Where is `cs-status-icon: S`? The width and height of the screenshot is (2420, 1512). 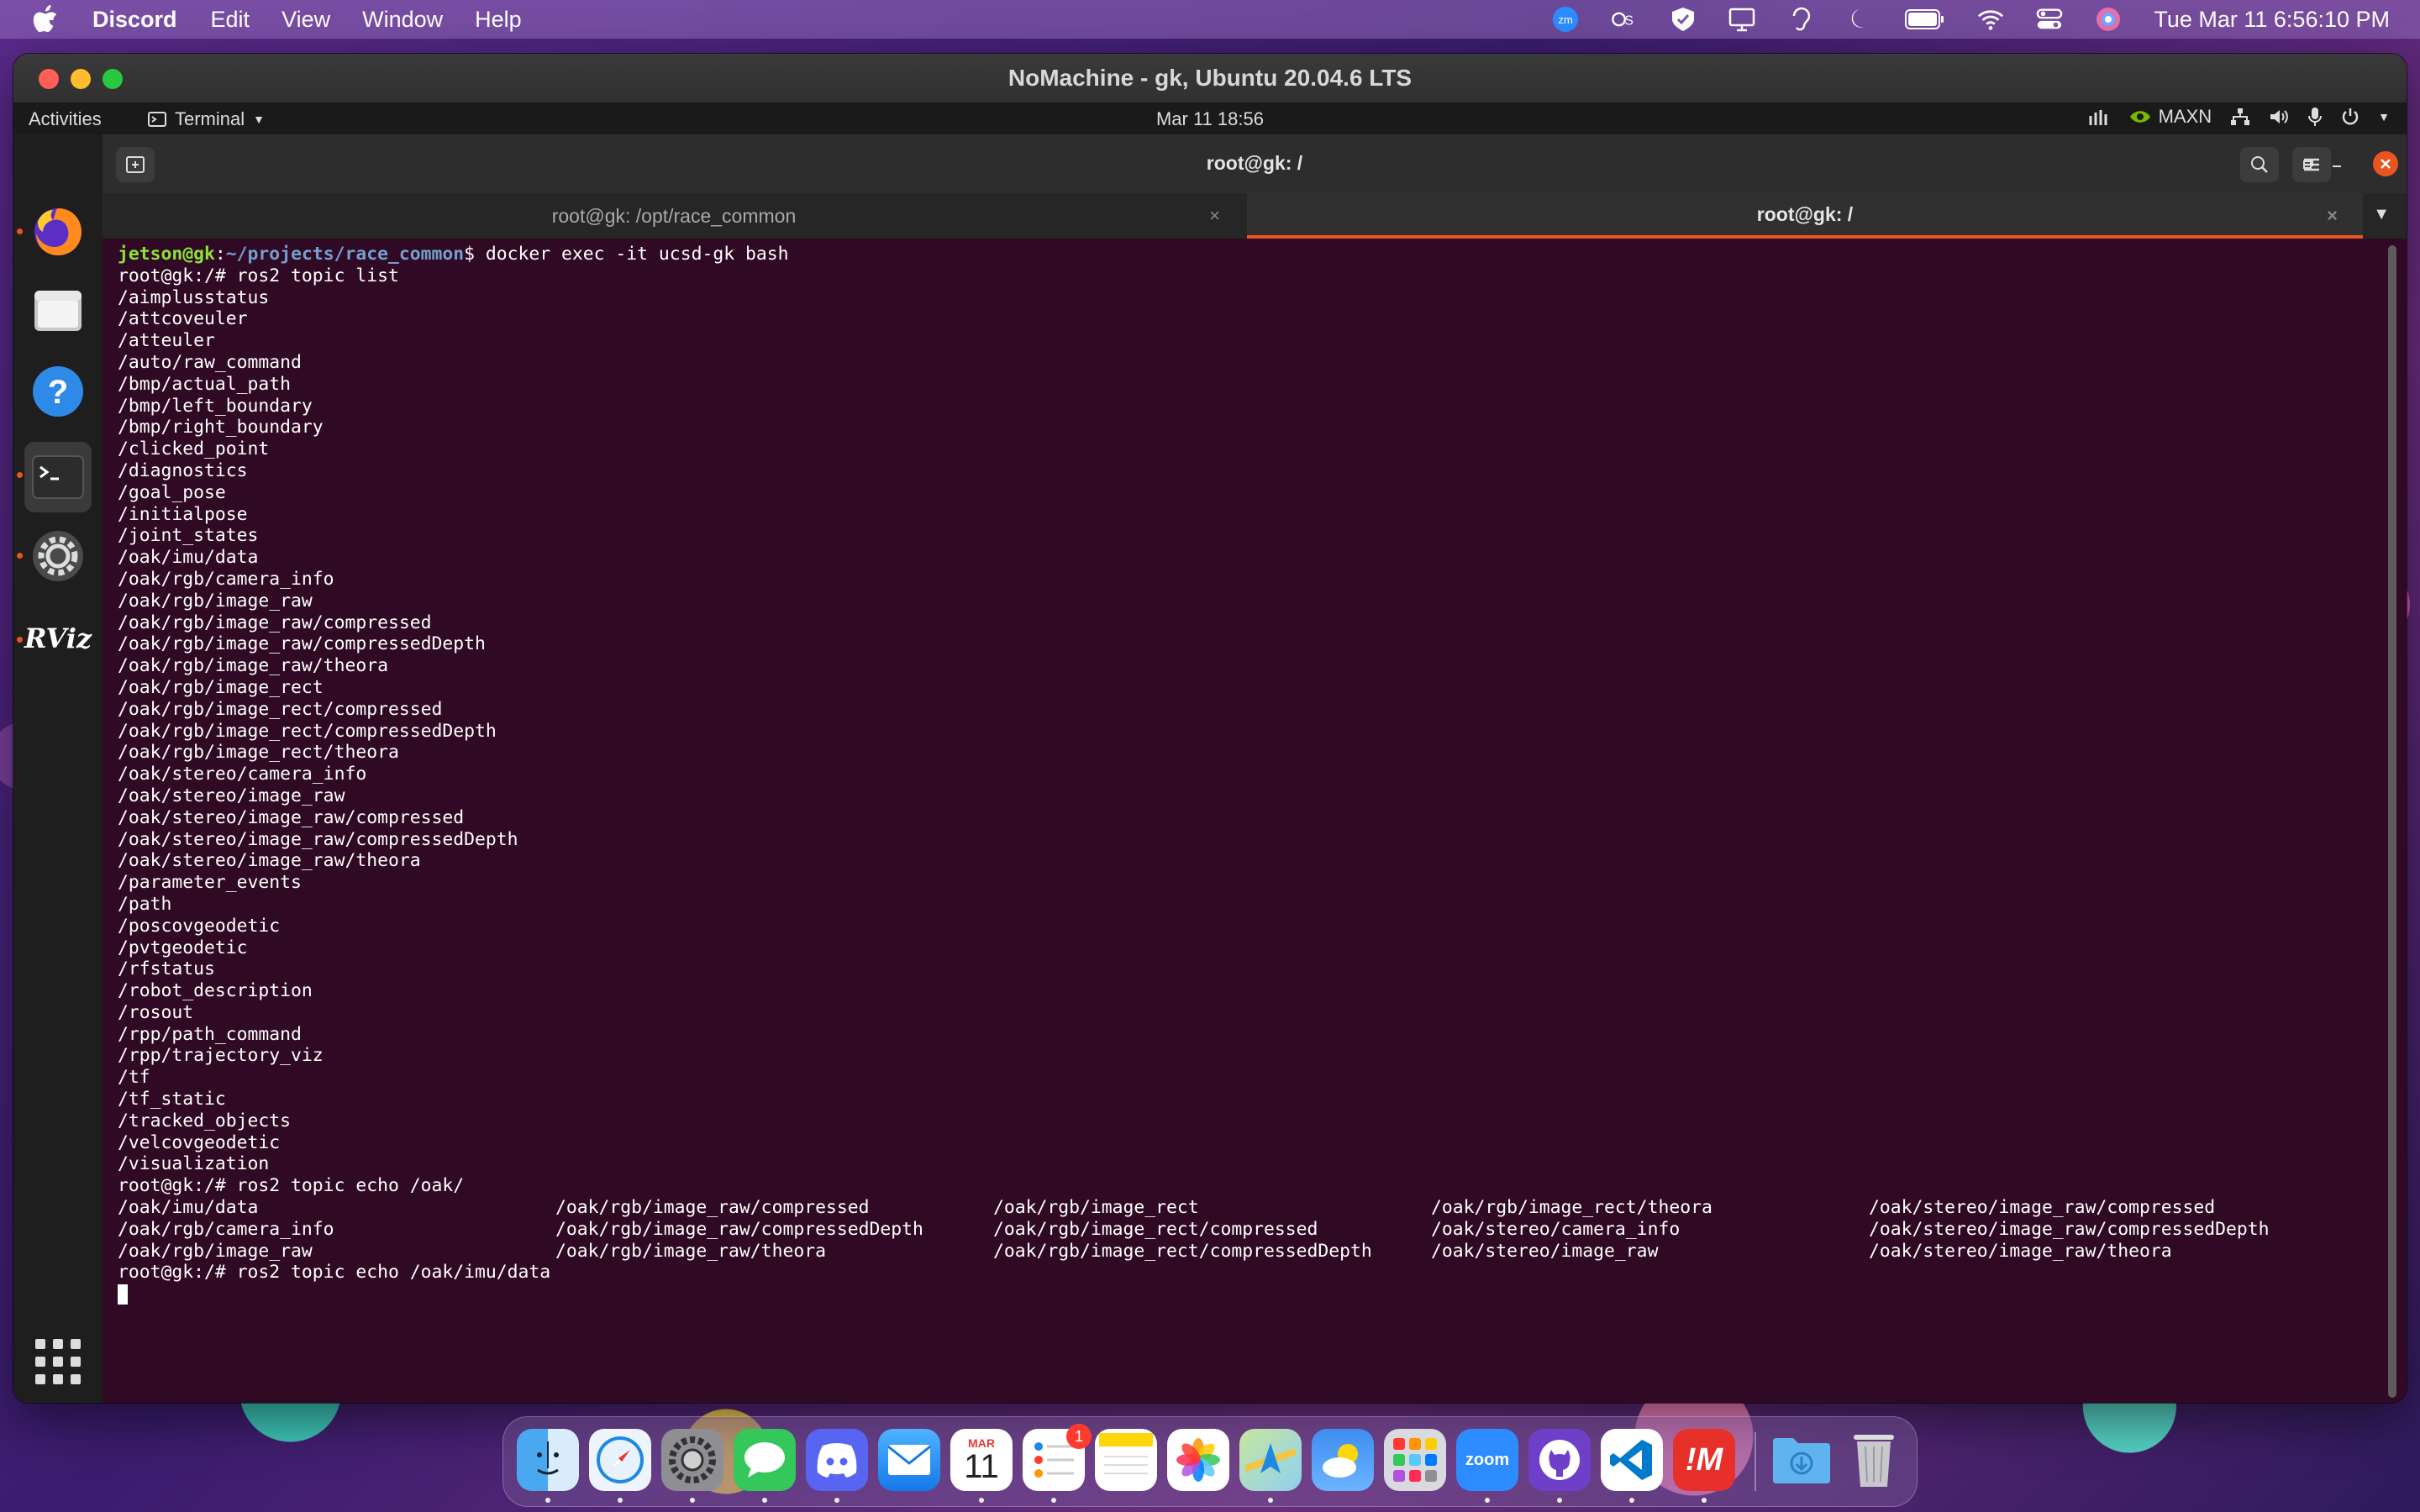 cs-status-icon: S is located at coordinates (1624, 19).